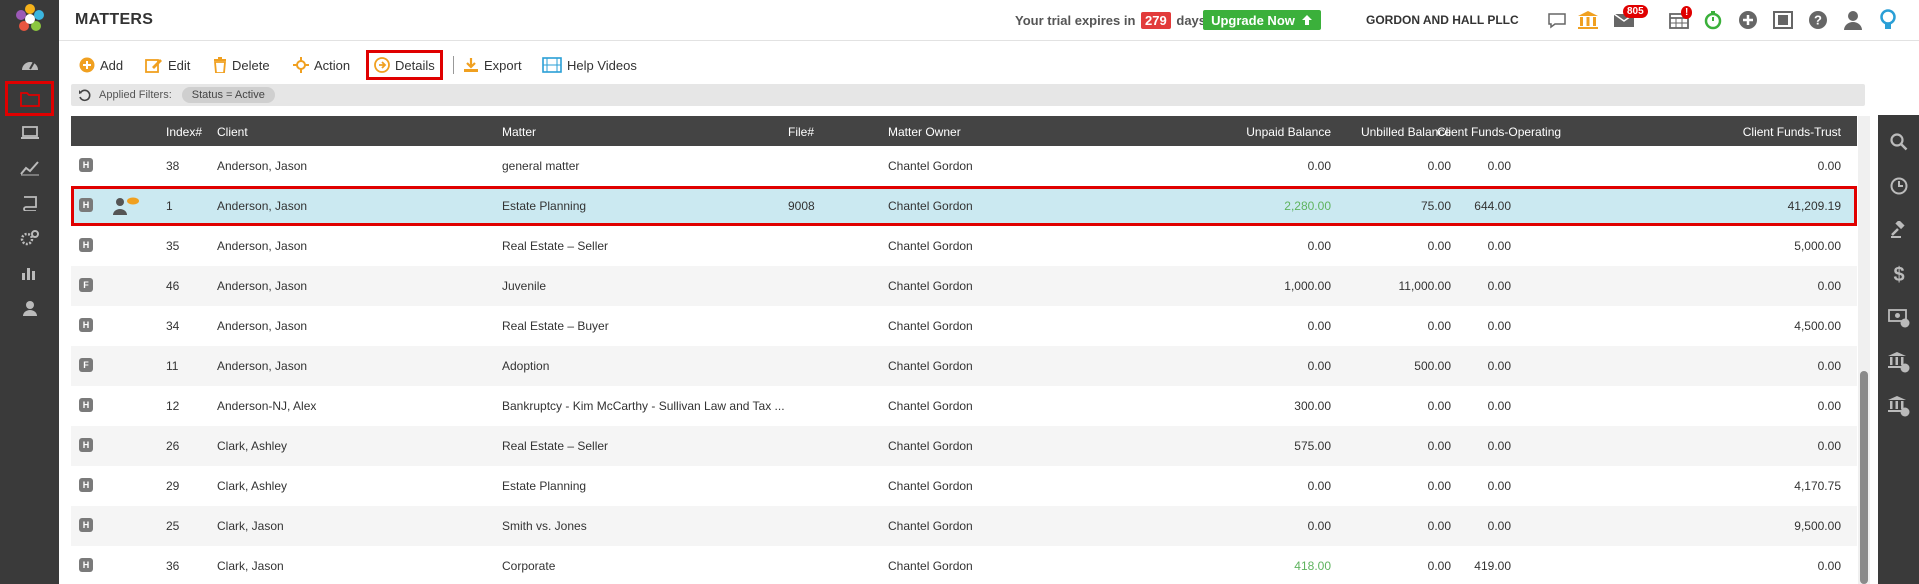 This screenshot has height=584, width=1919. I want to click on search-icon, so click(1898, 142).